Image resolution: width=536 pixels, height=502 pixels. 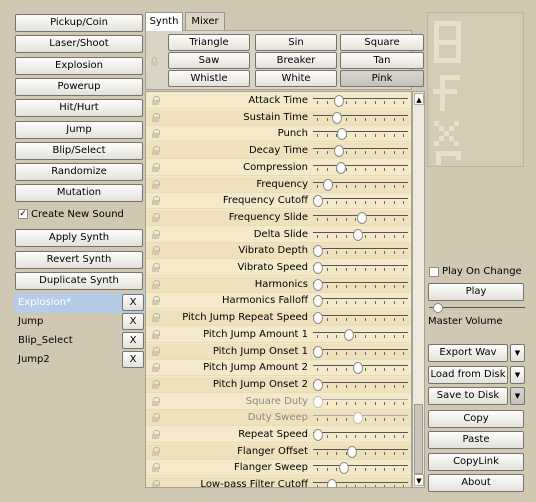 What do you see at coordinates (296, 60) in the screenshot?
I see `waveform-breaker-button: Breaker` at bounding box center [296, 60].